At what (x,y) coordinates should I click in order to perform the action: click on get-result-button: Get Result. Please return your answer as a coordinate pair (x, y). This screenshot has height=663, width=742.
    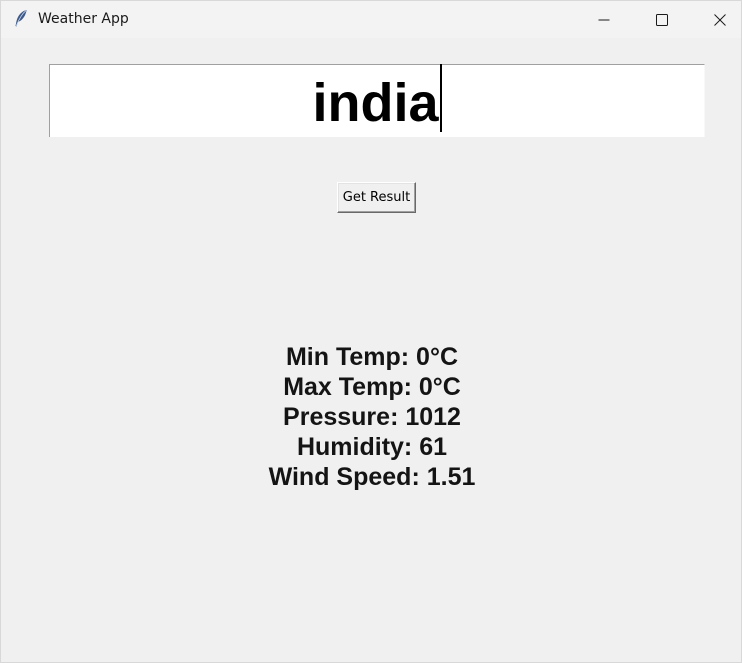
    Looking at the image, I should click on (376, 197).